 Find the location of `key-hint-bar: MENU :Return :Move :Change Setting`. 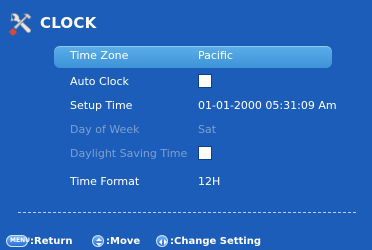

key-hint-bar: MENU :Return :Move :Change Setting is located at coordinates (186, 242).